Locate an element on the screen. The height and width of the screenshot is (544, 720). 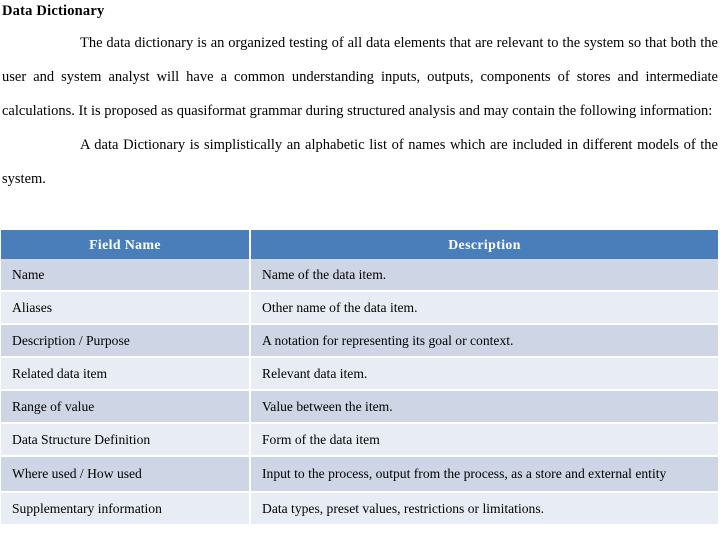
cell-field-name: Supplementary information is located at coordinates (126, 509).